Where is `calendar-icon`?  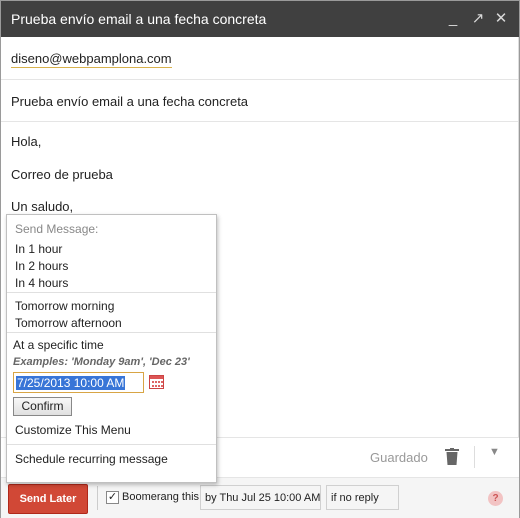
calendar-icon is located at coordinates (156, 382).